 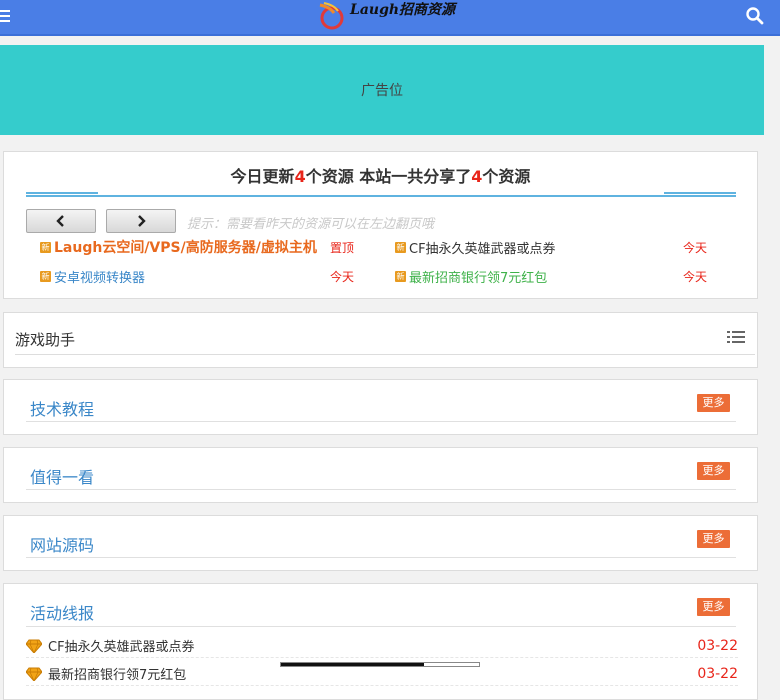 I want to click on activity-item: CF抽永久英雄武器或点券 03-22, so click(x=382, y=646).